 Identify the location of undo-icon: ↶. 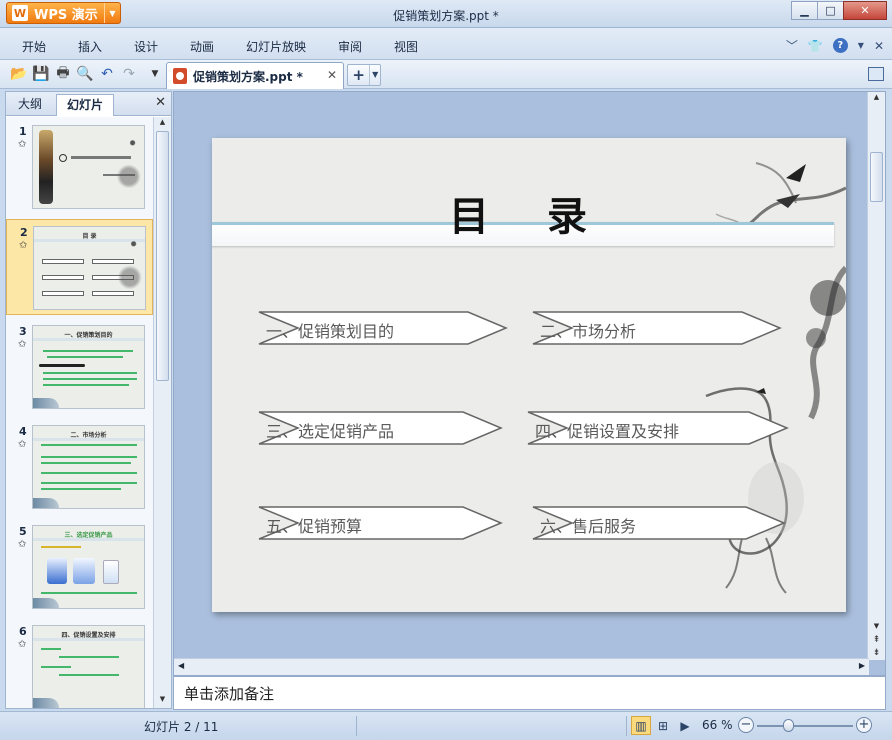
(107, 74).